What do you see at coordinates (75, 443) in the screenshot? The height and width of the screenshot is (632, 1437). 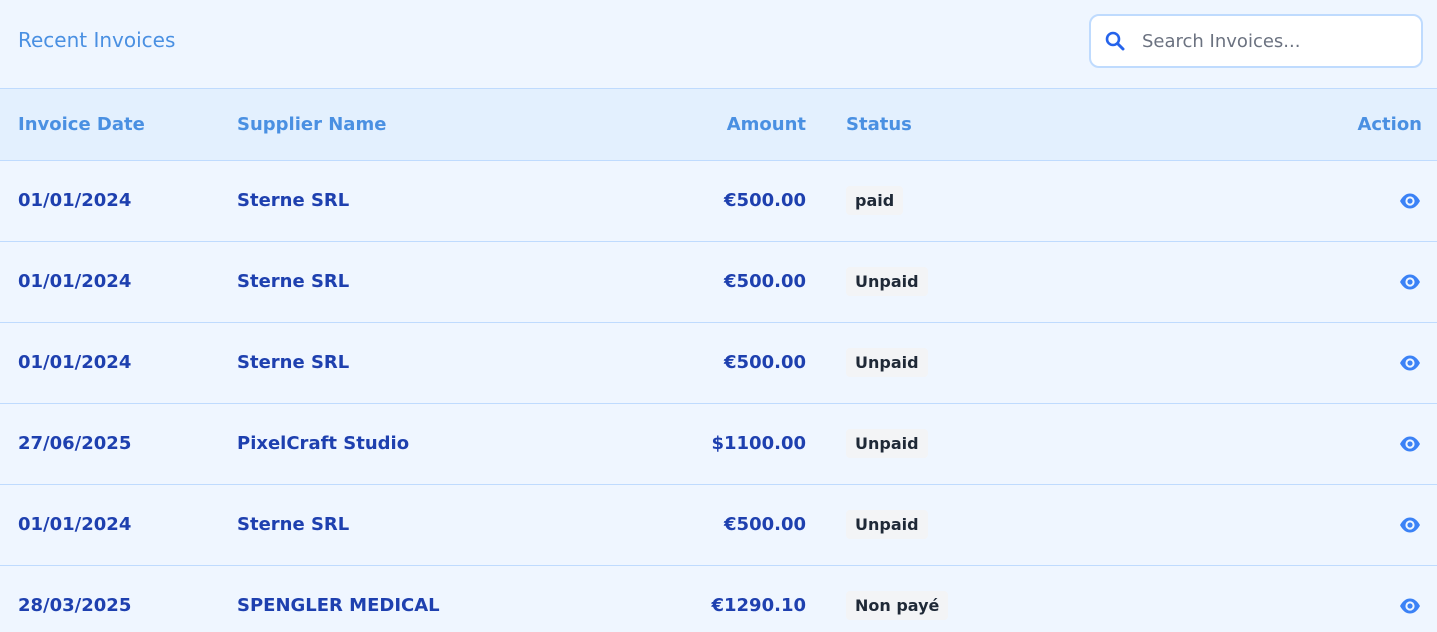 I see `invoice-date: 27/06/2025` at bounding box center [75, 443].